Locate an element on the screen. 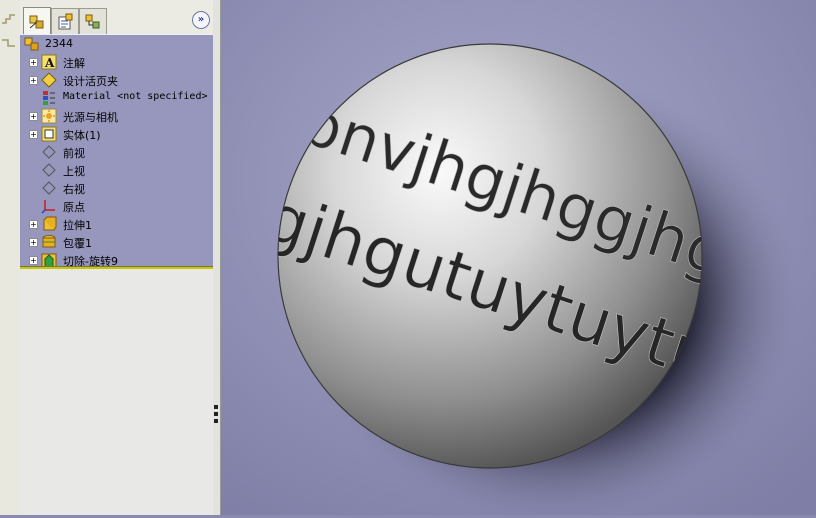 The height and width of the screenshot is (518, 816). tree-item: 右视 is located at coordinates (116, 188).